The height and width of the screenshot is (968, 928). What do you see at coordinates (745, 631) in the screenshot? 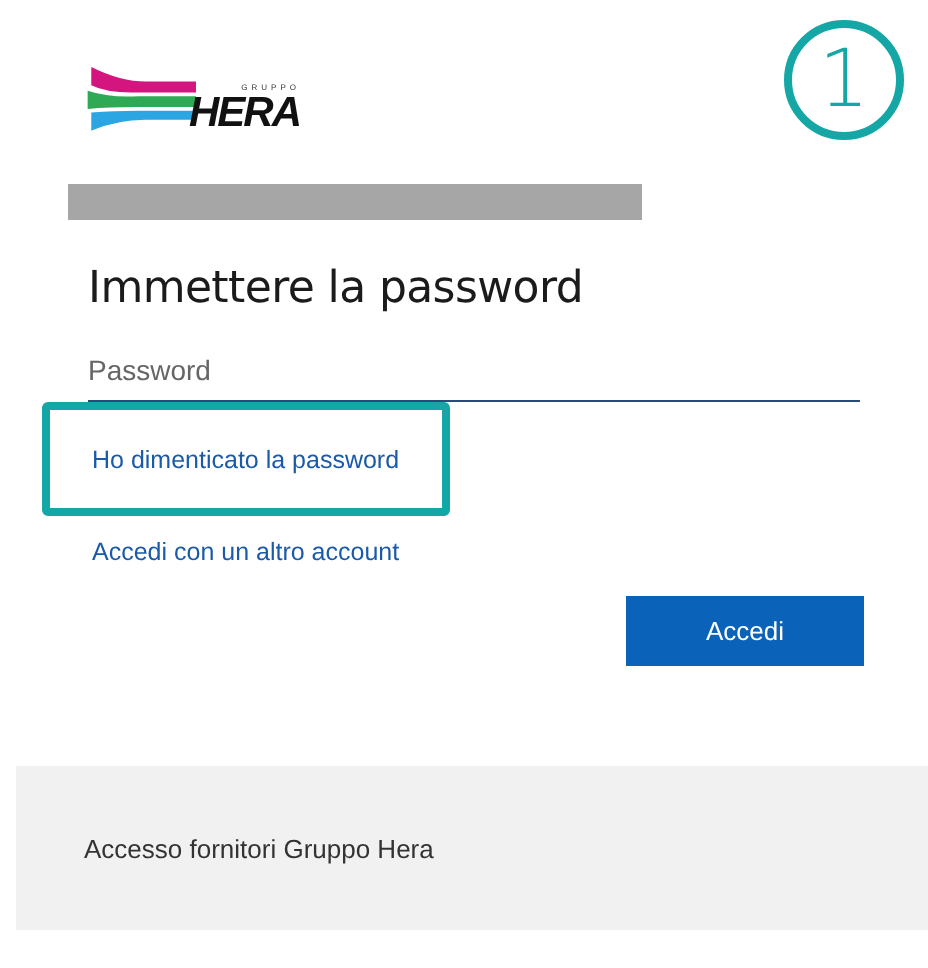
I see `sign-in-button: Accedi` at bounding box center [745, 631].